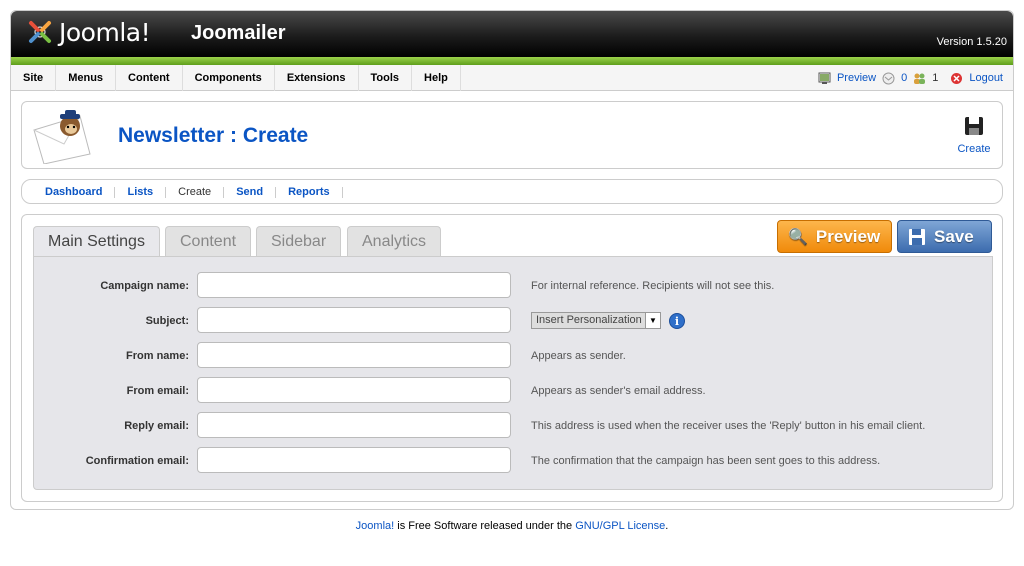  Describe the element at coordinates (208, 241) in the screenshot. I see `tab-content: Content` at that location.